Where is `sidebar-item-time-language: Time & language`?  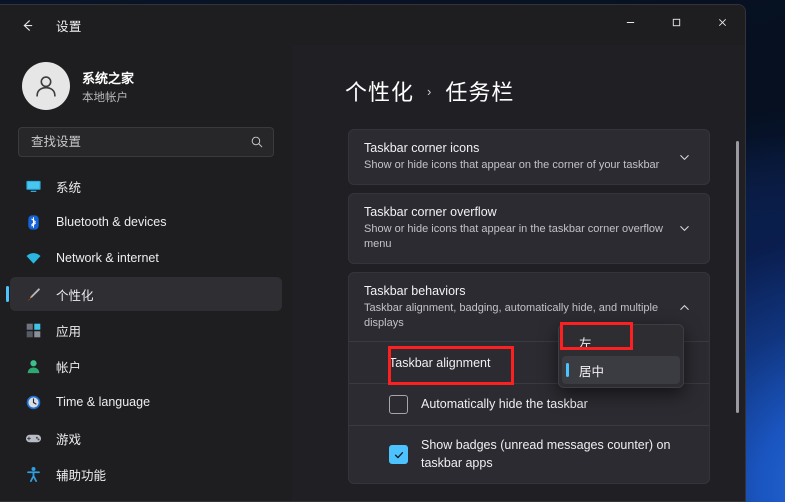
sidebar-item-time-language: Time & language is located at coordinates (146, 402).